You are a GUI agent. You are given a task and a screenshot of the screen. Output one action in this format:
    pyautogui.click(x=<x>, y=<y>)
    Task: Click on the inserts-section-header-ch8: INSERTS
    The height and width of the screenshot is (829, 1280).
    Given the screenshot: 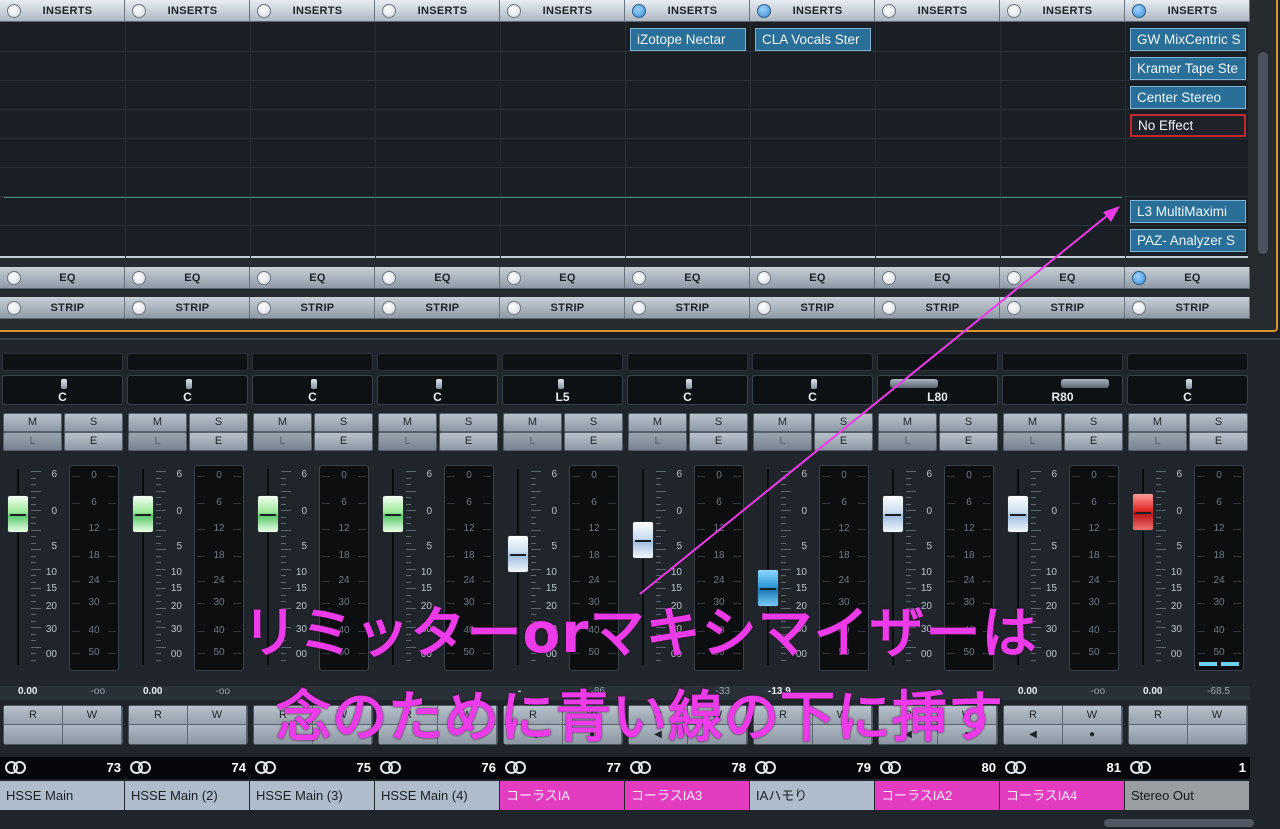 What is the action you would take?
    pyautogui.click(x=937, y=11)
    